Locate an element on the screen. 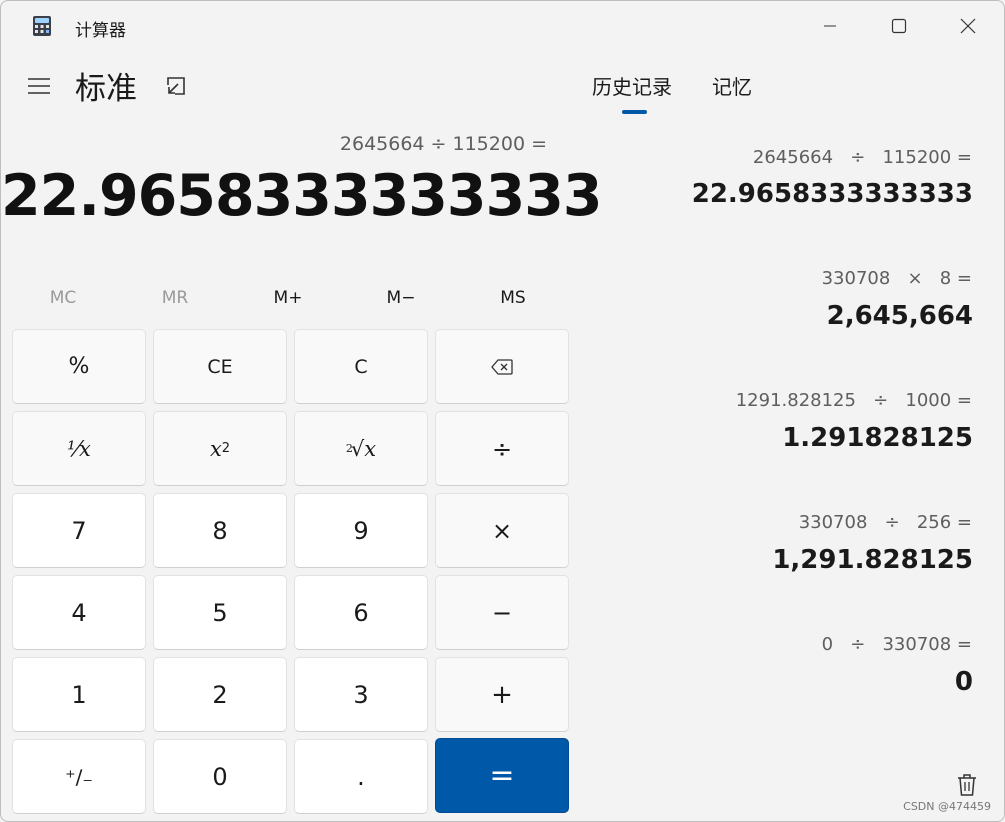  digit-5-button: 5 is located at coordinates (220, 612).